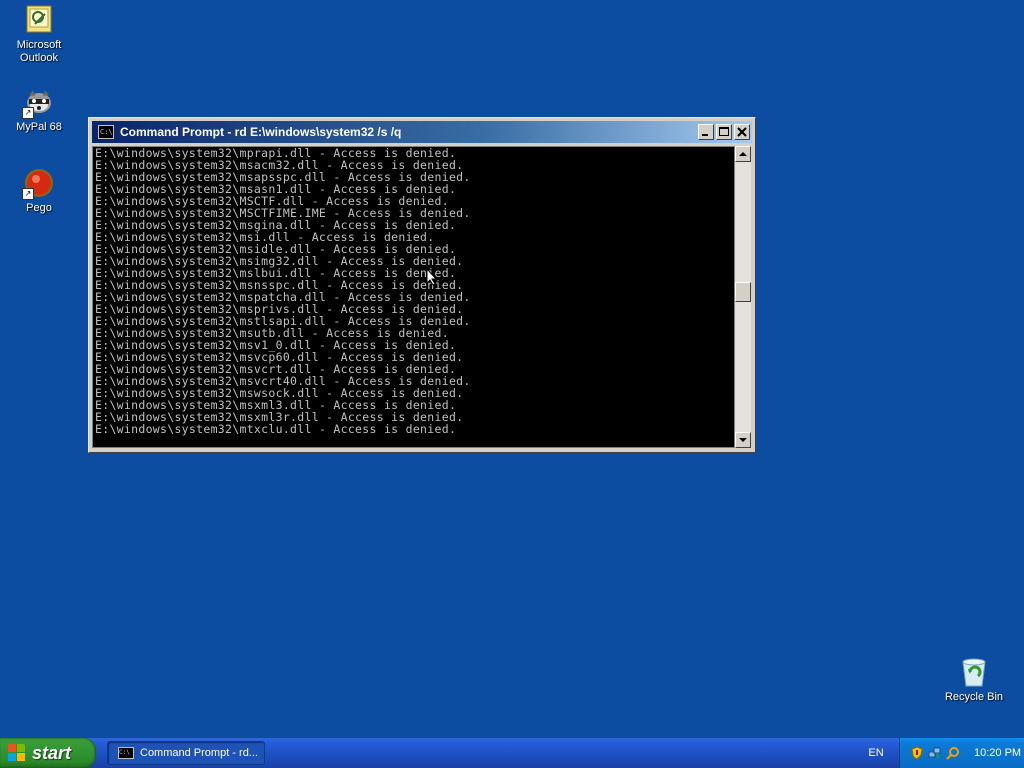  Describe the element at coordinates (705, 135) in the screenshot. I see `minimize-icon` at that location.